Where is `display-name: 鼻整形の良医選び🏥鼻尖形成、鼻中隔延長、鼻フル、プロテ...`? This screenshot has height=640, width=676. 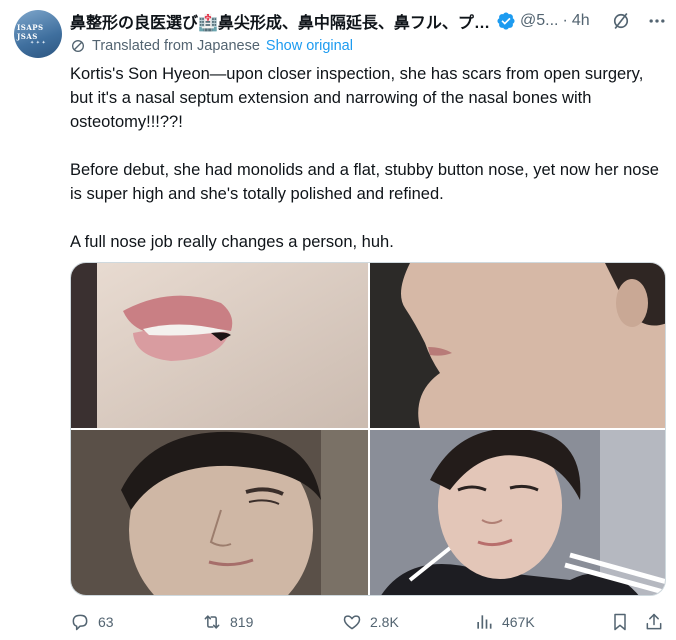
display-name: 鼻整形の良医選び🏥鼻尖形成、鼻中隔延長、鼻フル、プロテ... is located at coordinates (281, 21).